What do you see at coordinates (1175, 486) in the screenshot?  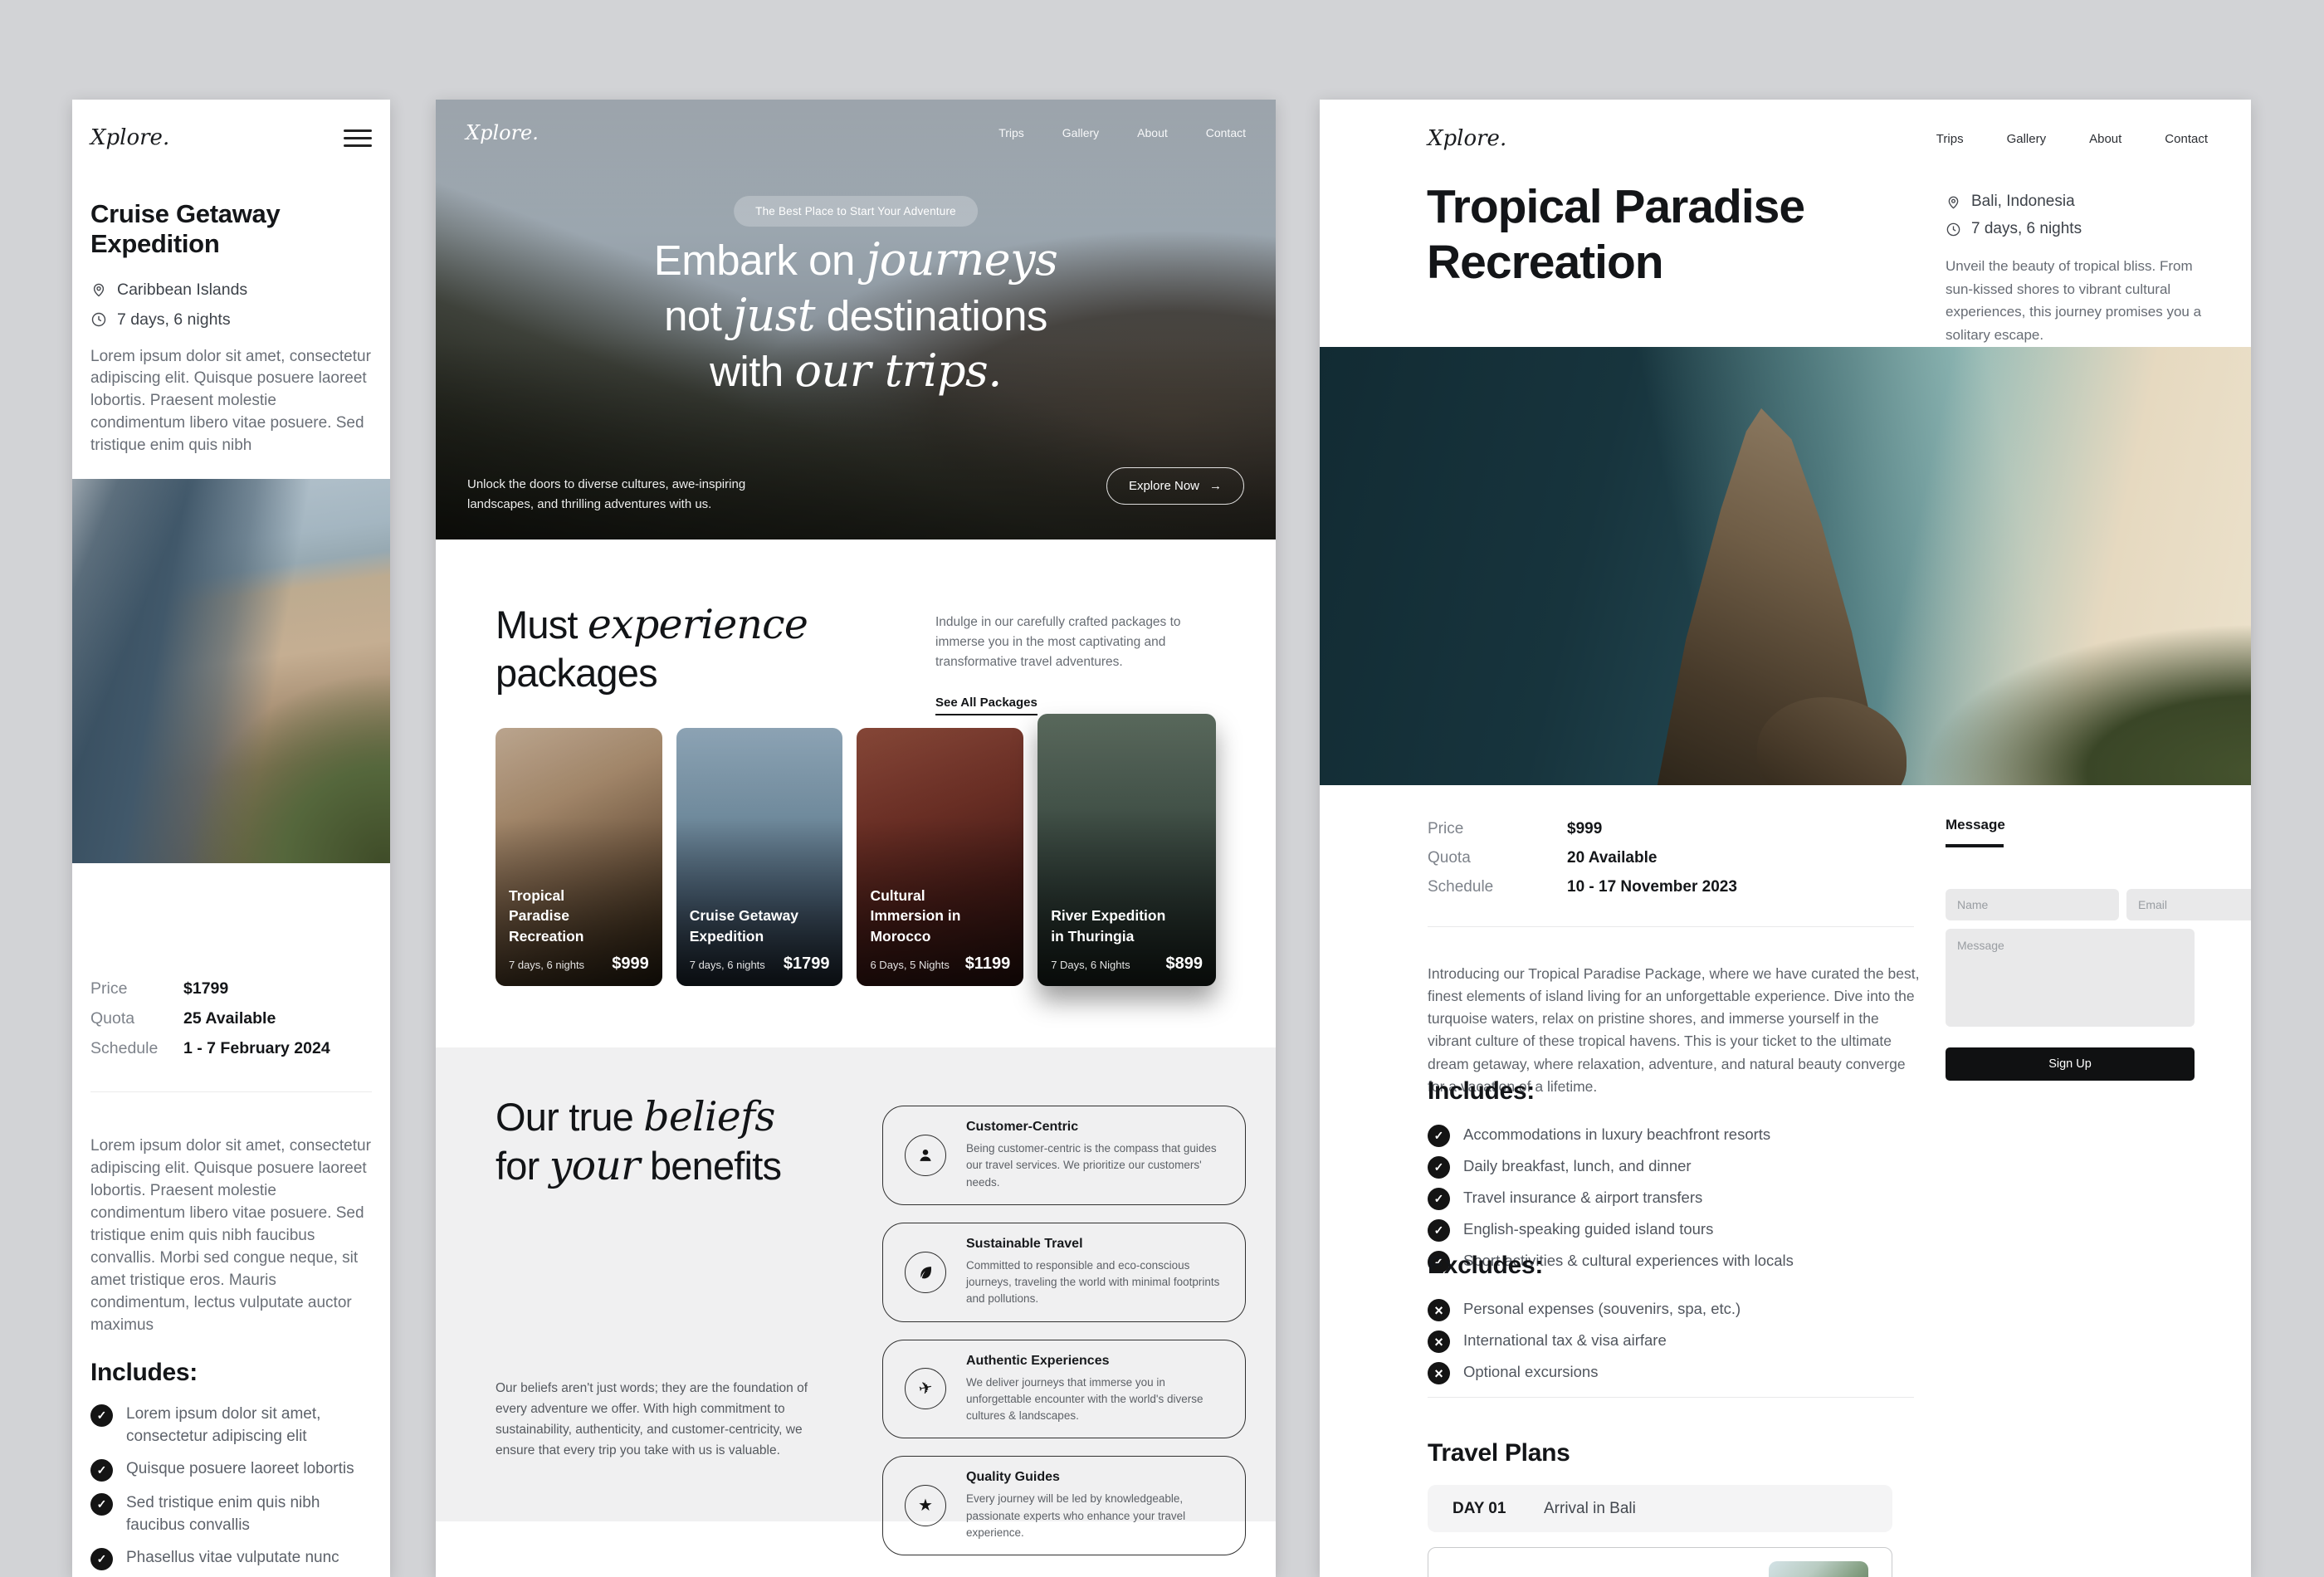 I see `explore-now-button: Explore Now →` at bounding box center [1175, 486].